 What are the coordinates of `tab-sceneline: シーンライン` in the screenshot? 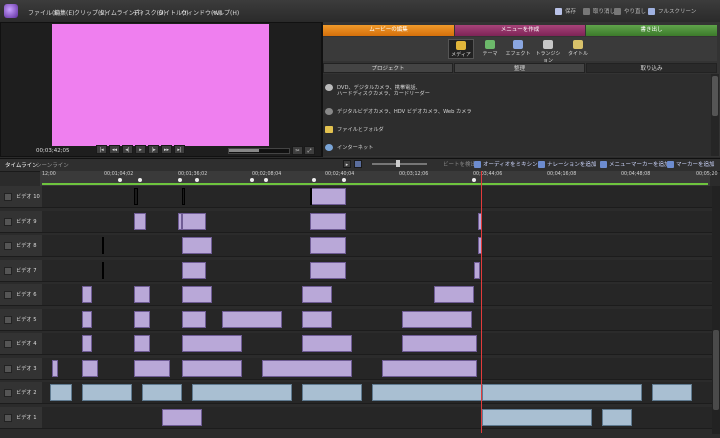 It's located at (52, 165).